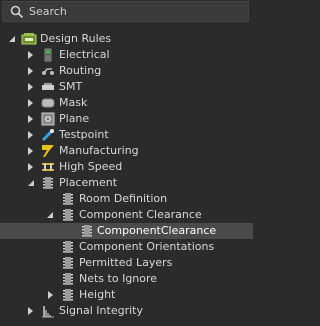 The height and width of the screenshot is (326, 320). Describe the element at coordinates (84, 54) in the screenshot. I see `tree-item-label: Electrical` at that location.